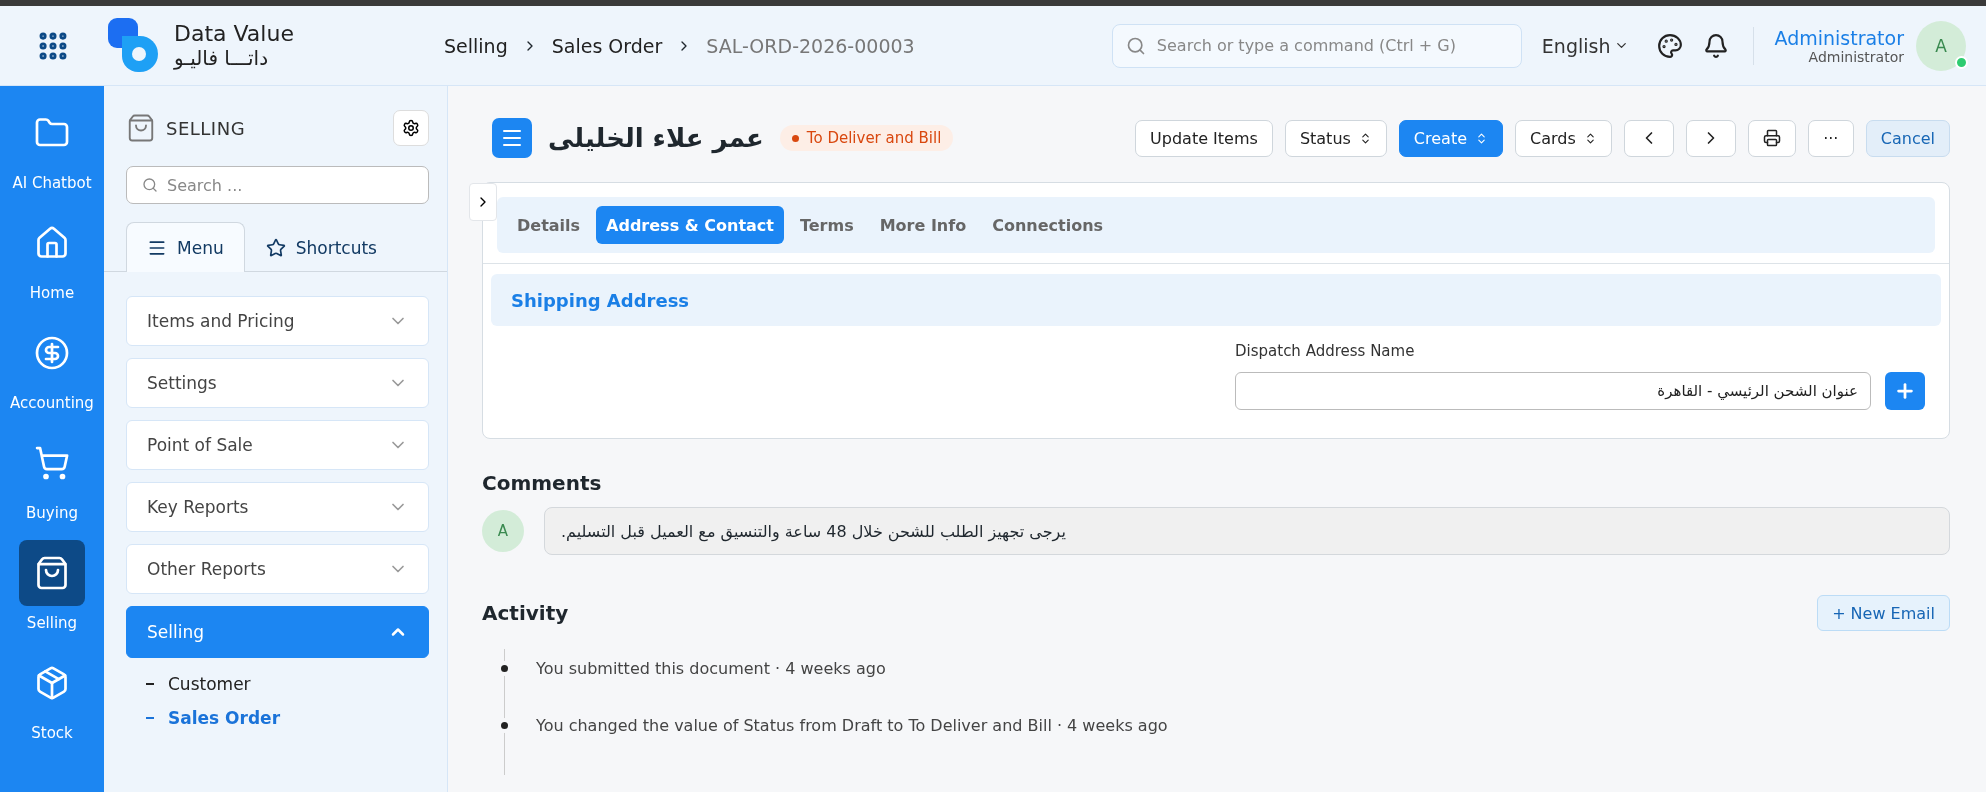 This screenshot has height=792, width=1986. I want to click on logo-arabic-name: داتـــا فاليـو, so click(222, 57).